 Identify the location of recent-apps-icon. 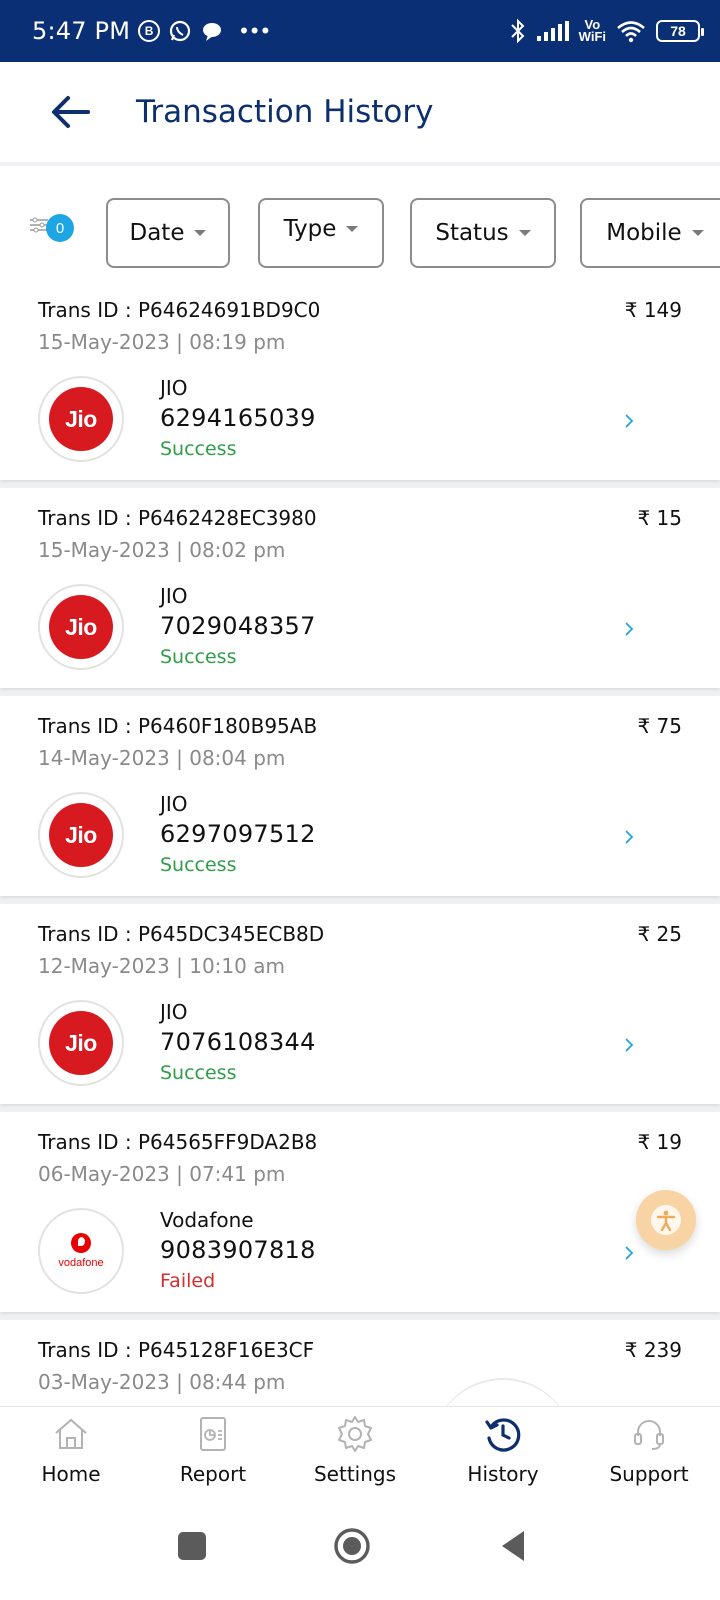
(192, 1546).